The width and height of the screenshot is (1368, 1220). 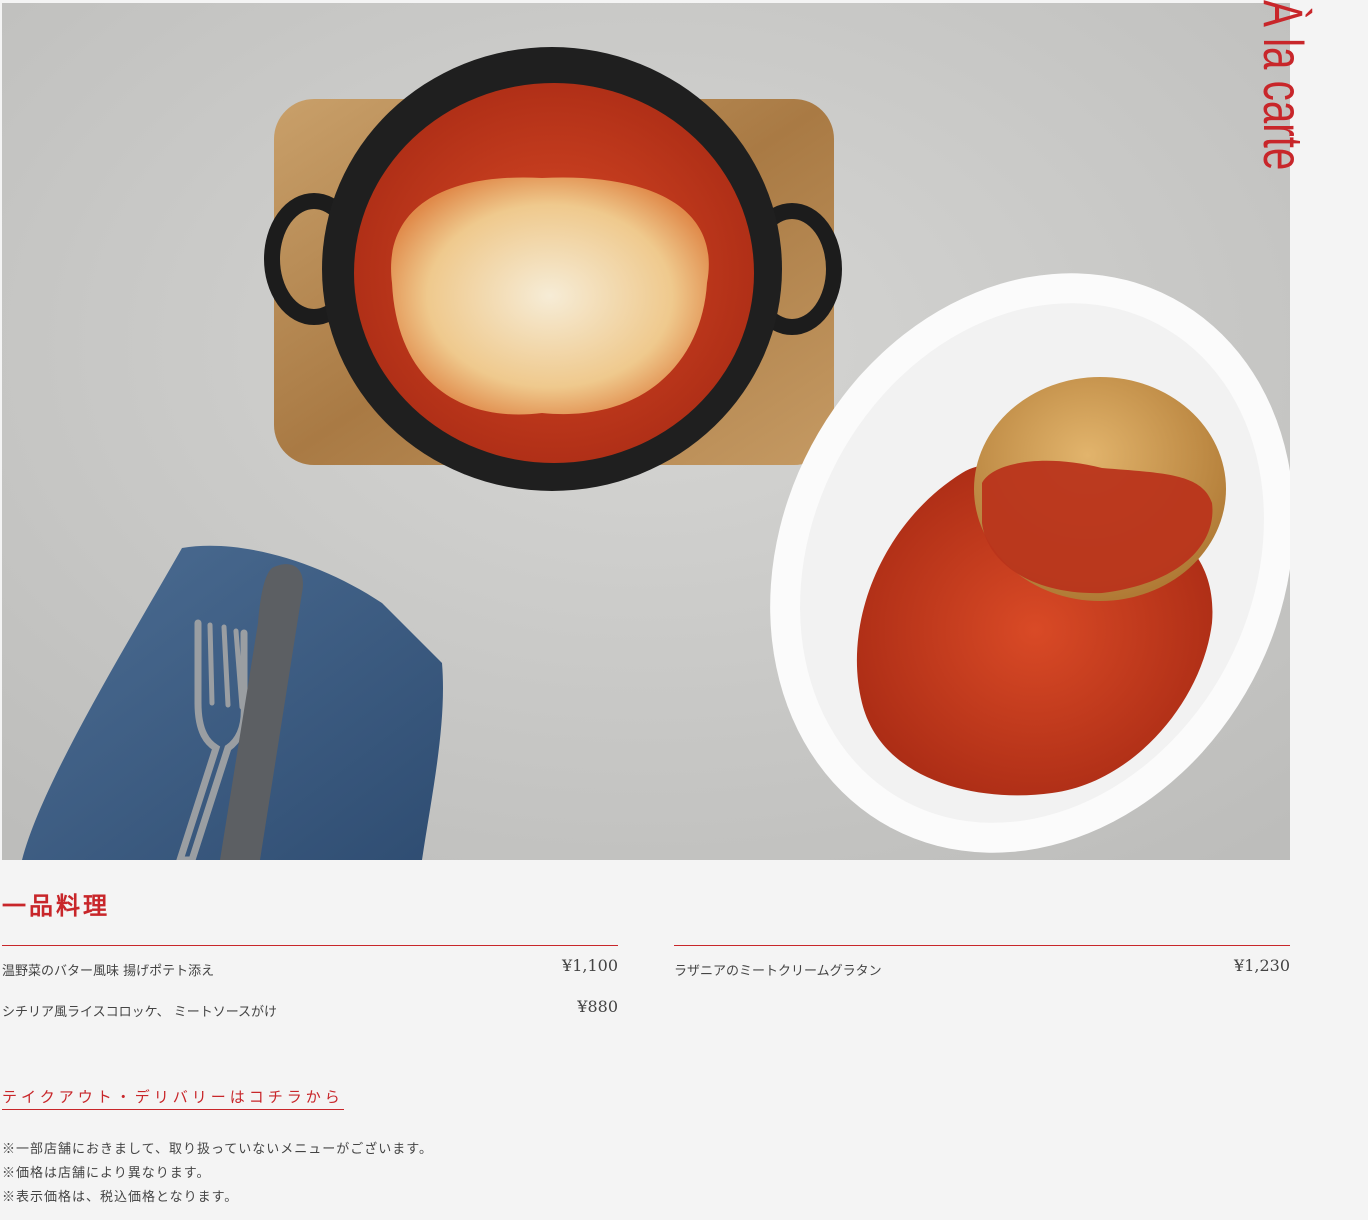 I want to click on menu-item: ラザニアのミートクリームグラタン ¥1,230, so click(x=982, y=966).